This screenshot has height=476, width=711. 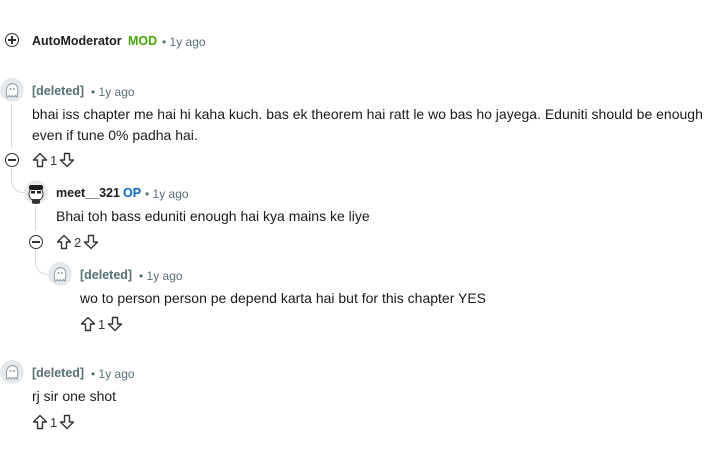 What do you see at coordinates (74, 396) in the screenshot?
I see `comment-body: rj sir one shot` at bounding box center [74, 396].